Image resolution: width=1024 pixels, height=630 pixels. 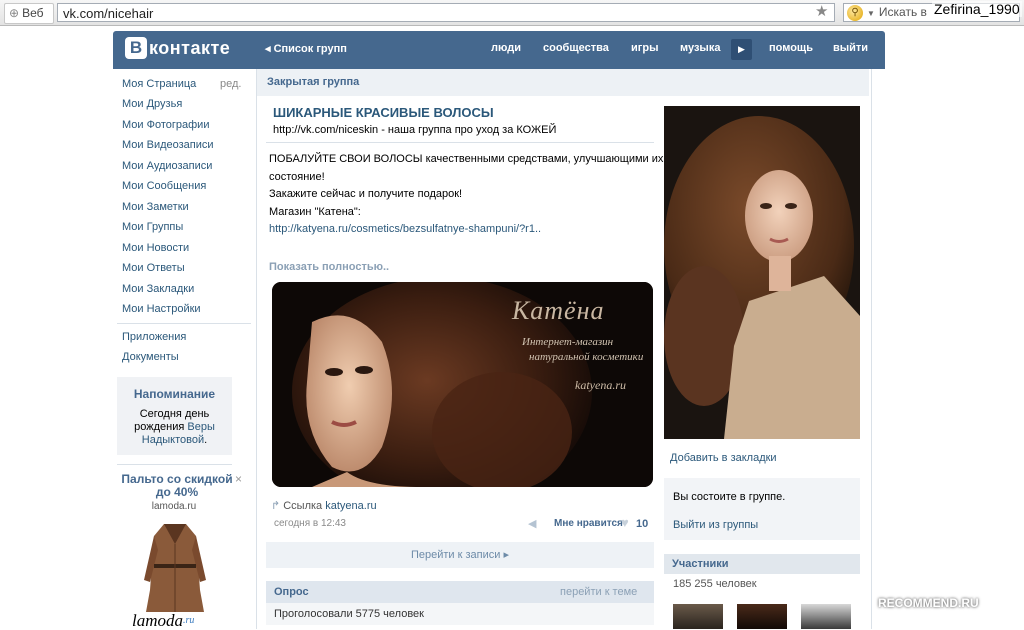 What do you see at coordinates (625, 522) in the screenshot?
I see `heart-icon: ♥` at bounding box center [625, 522].